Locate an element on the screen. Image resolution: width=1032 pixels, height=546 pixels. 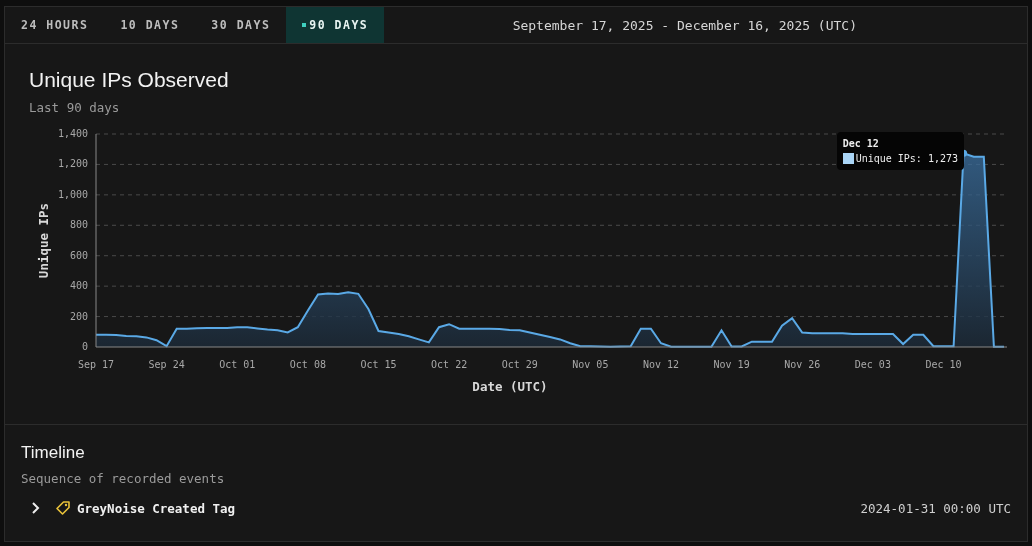
y-tick-label: 0 is located at coordinates (84, 346).